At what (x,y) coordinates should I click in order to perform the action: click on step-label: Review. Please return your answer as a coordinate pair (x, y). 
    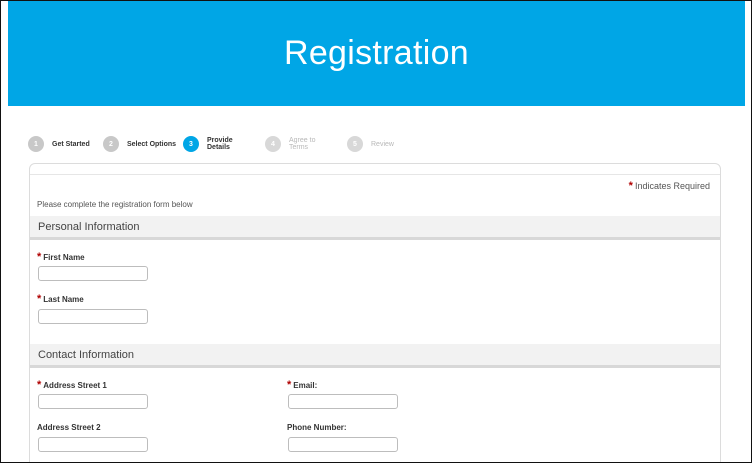
    Looking at the image, I should click on (382, 144).